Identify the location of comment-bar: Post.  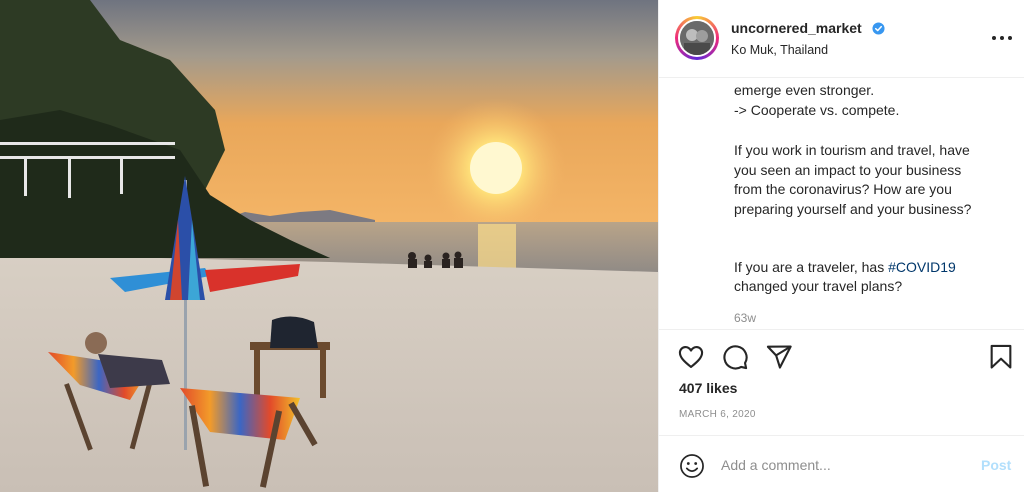
(841, 463).